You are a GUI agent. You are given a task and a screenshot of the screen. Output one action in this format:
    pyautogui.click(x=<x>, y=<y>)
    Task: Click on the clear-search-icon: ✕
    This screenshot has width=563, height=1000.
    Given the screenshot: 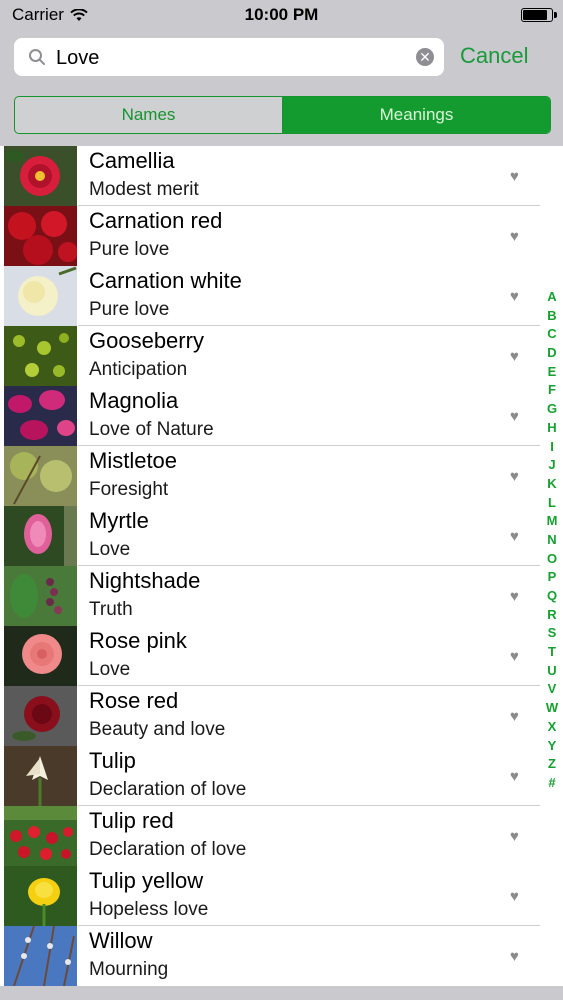 What is the action you would take?
    pyautogui.click(x=425, y=57)
    